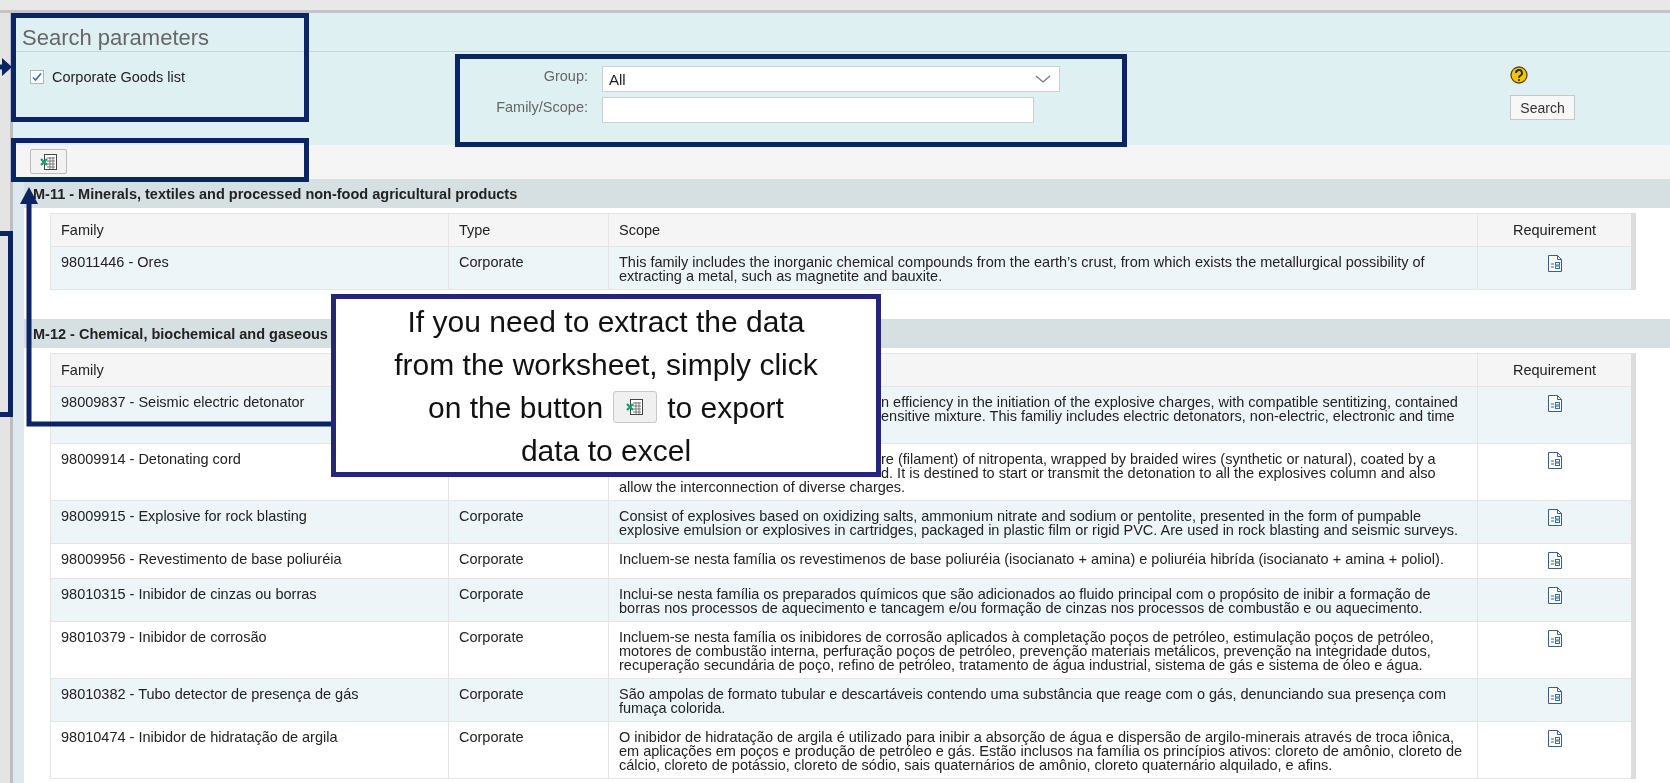 This screenshot has height=783, width=1670. What do you see at coordinates (275, 193) in the screenshot?
I see `section-title: M-11 - Minerals, textiles and processed non-food agricultural products` at bounding box center [275, 193].